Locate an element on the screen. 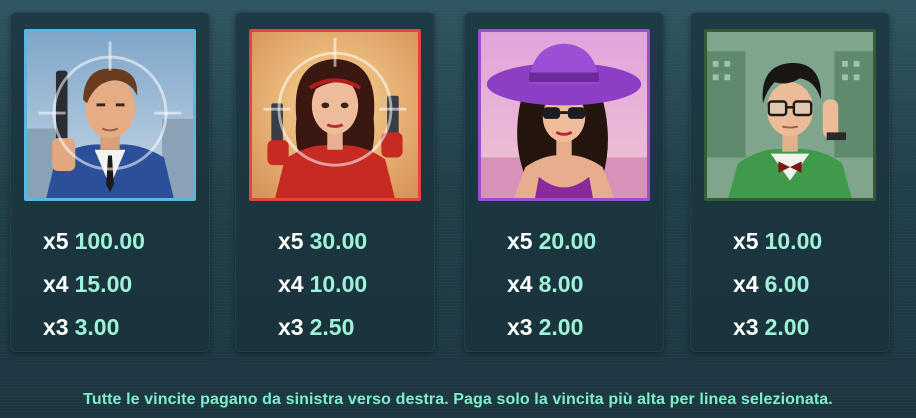  payout-row: x4 15.00 is located at coordinates (87, 284).